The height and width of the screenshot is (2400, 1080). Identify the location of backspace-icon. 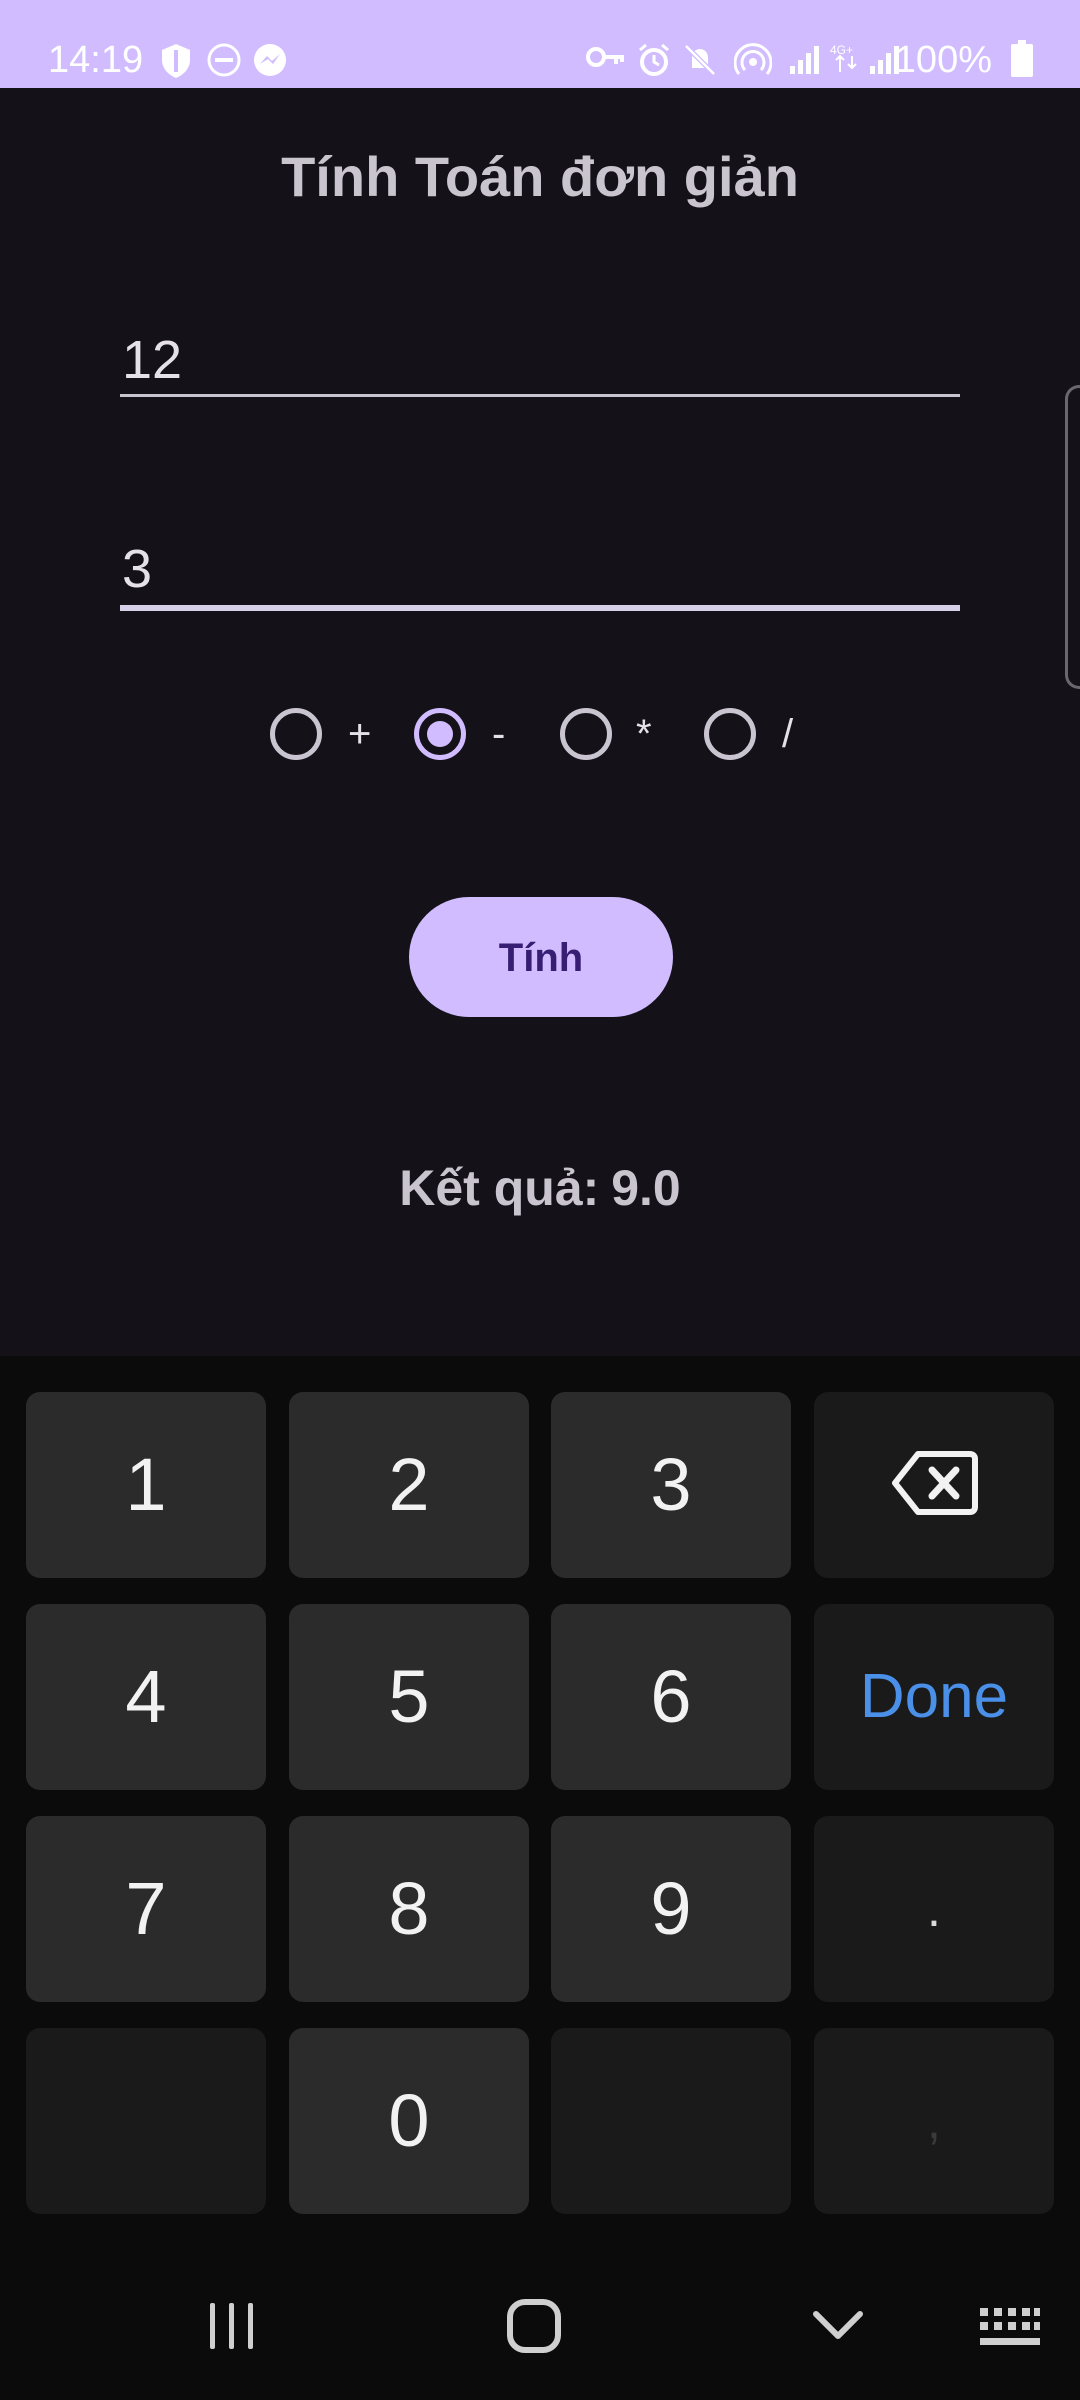
(935, 1483).